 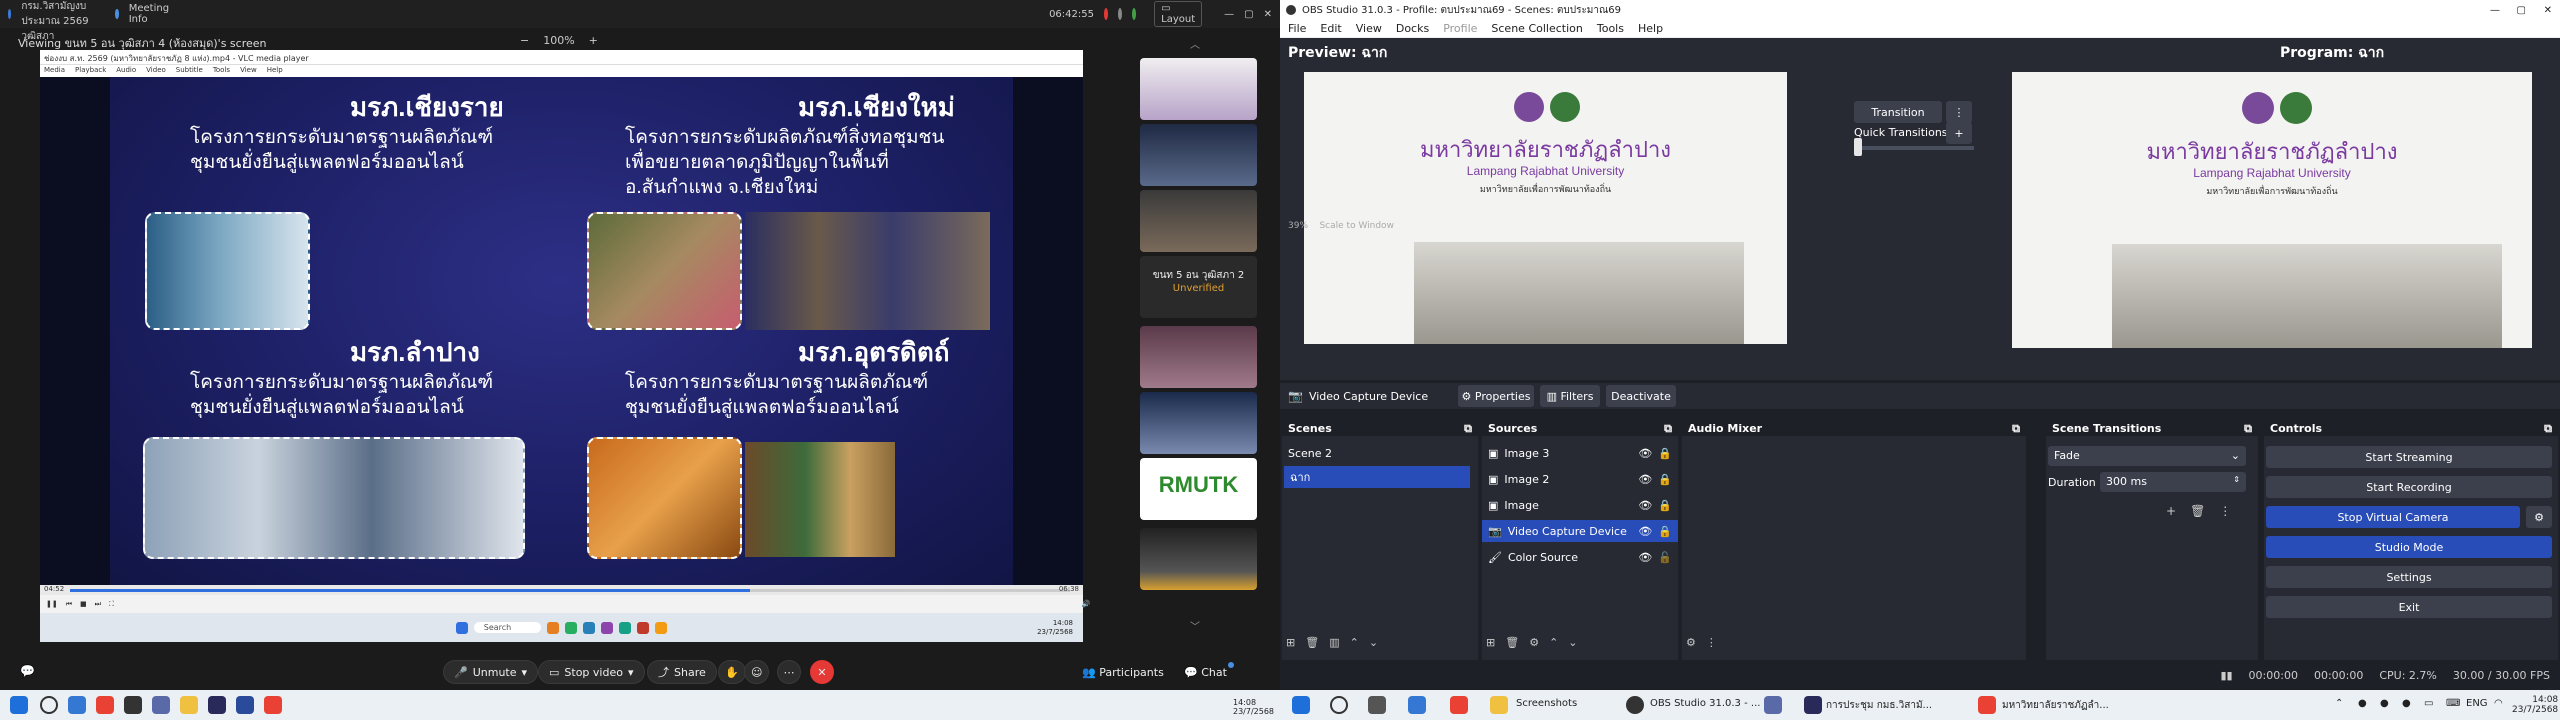 I want to click on vlc-menu-tools: Tools, so click(x=221, y=71).